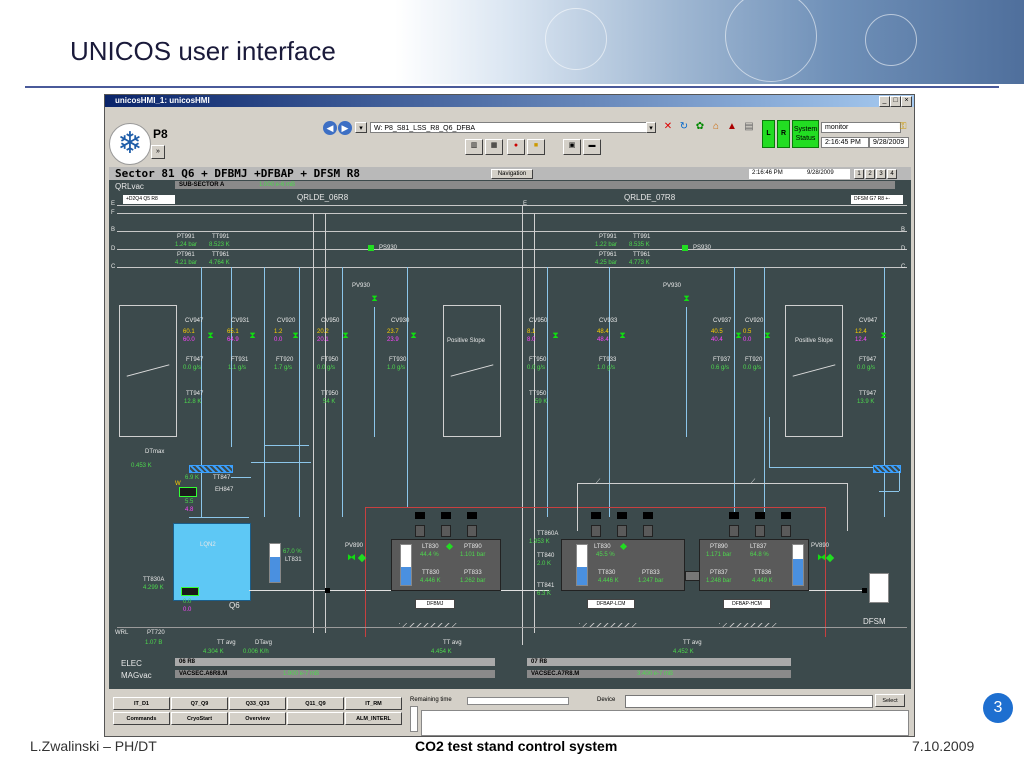 This screenshot has height=768, width=1024. I want to click on remaining-time-label: Remaining time, so click(431, 700).